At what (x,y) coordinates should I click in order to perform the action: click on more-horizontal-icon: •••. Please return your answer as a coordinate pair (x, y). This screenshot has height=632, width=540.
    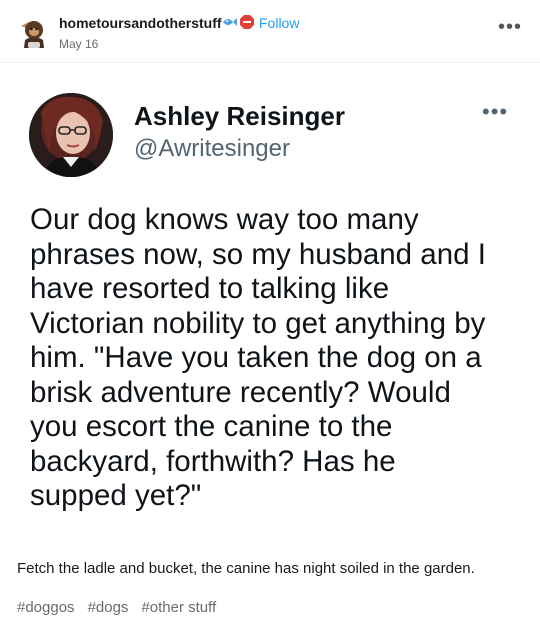
    Looking at the image, I should click on (510, 27).